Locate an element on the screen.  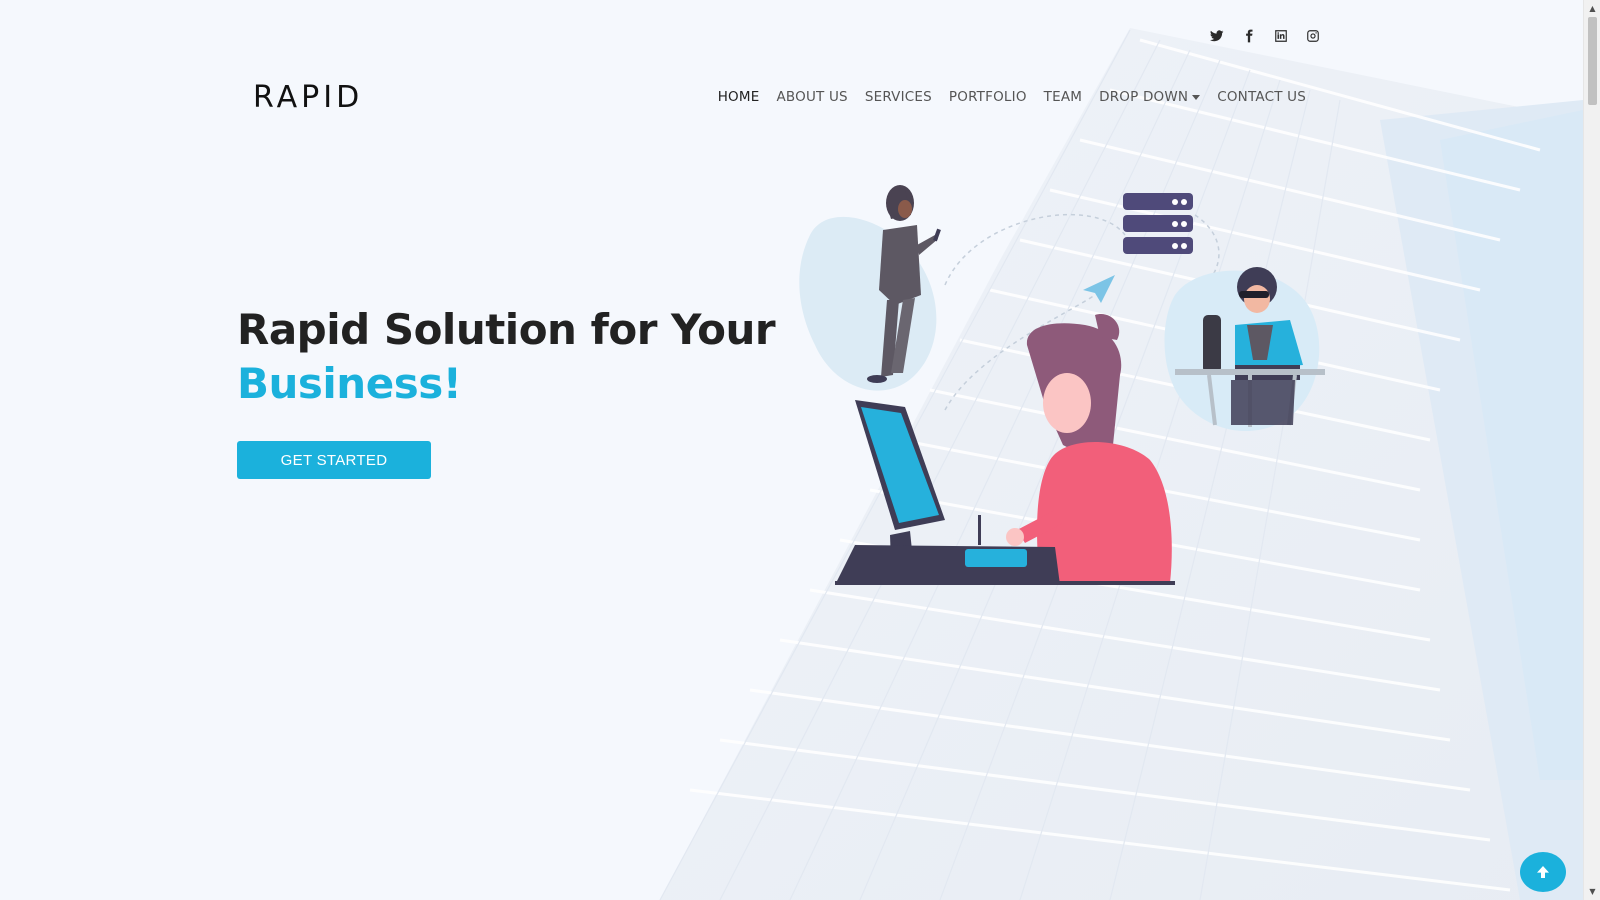
get-started-button: GET STARTED is located at coordinates (334, 460).